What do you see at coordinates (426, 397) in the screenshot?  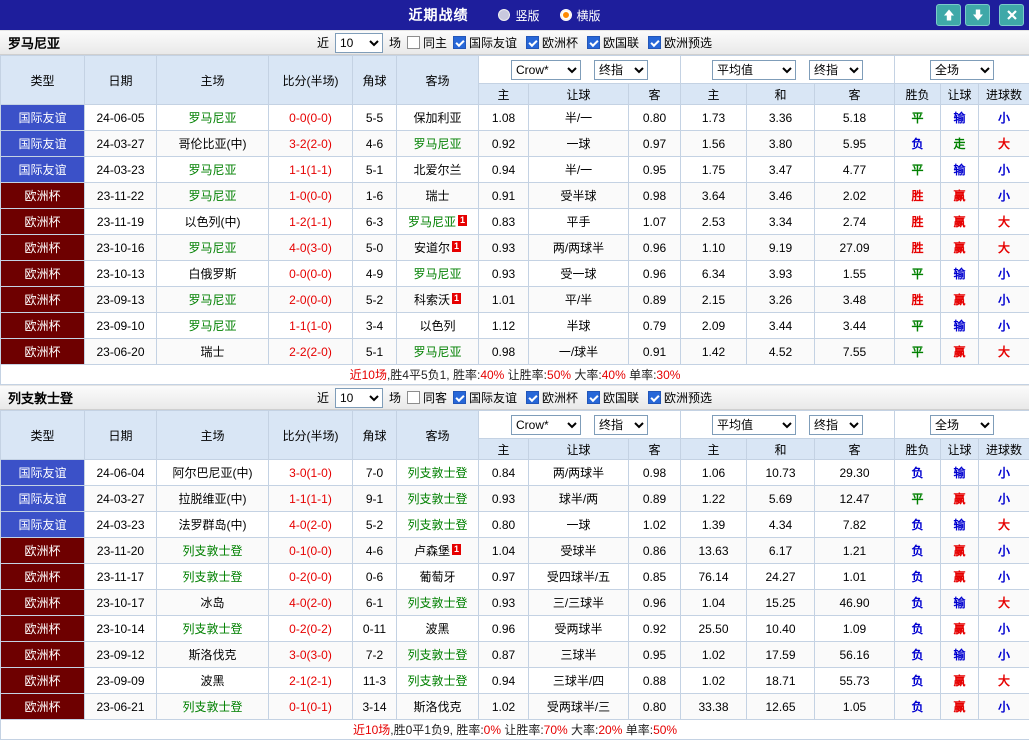 I see `same-venue-checkbox: 同客` at bounding box center [426, 397].